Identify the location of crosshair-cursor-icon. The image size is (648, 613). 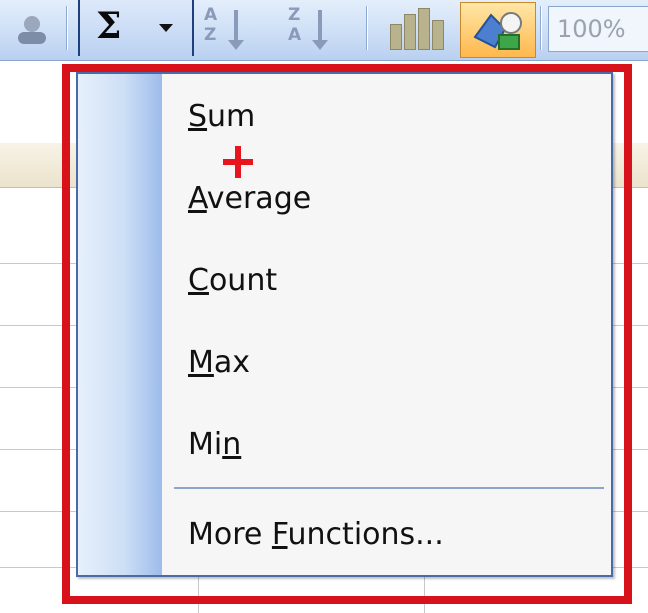
(239, 164).